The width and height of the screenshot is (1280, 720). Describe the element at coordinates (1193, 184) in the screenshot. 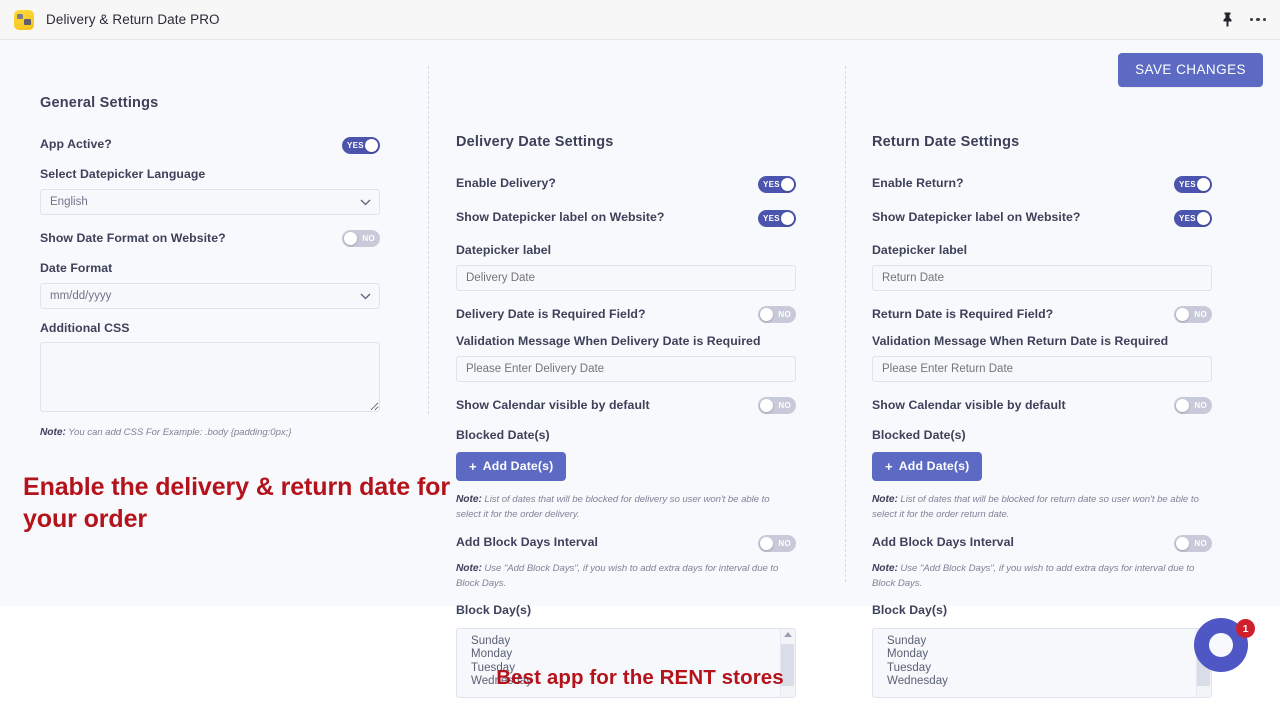

I see `enable-return-toggle: YES` at that location.